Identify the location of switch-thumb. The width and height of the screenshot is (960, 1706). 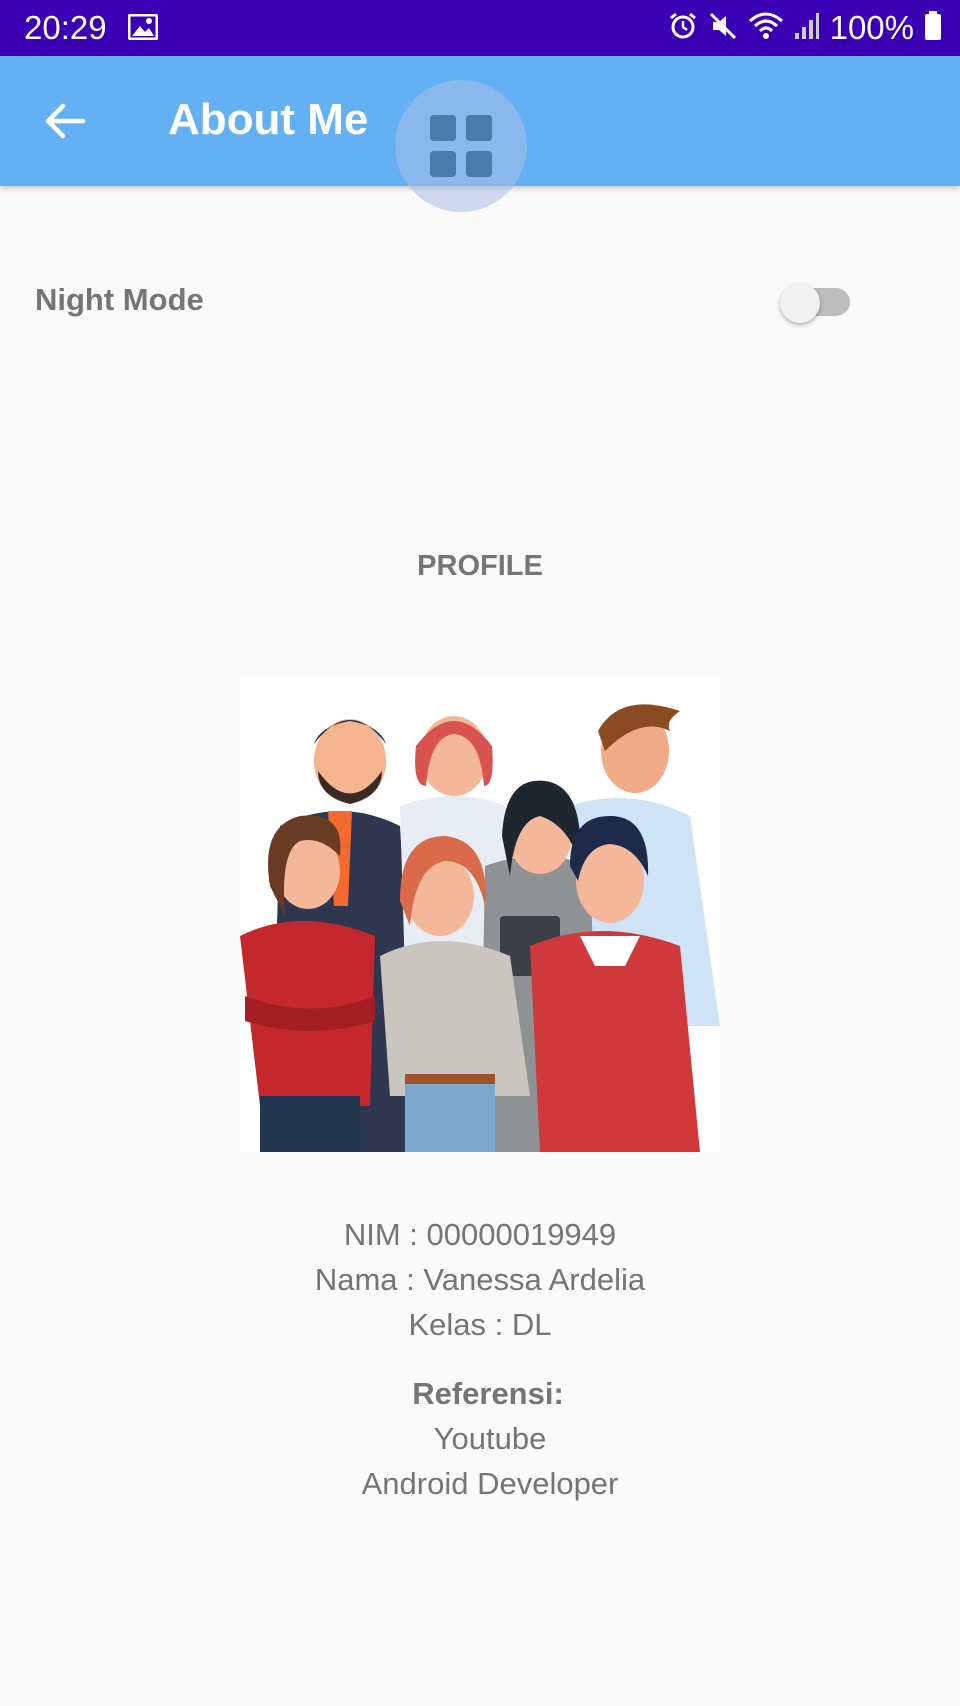
(800, 303).